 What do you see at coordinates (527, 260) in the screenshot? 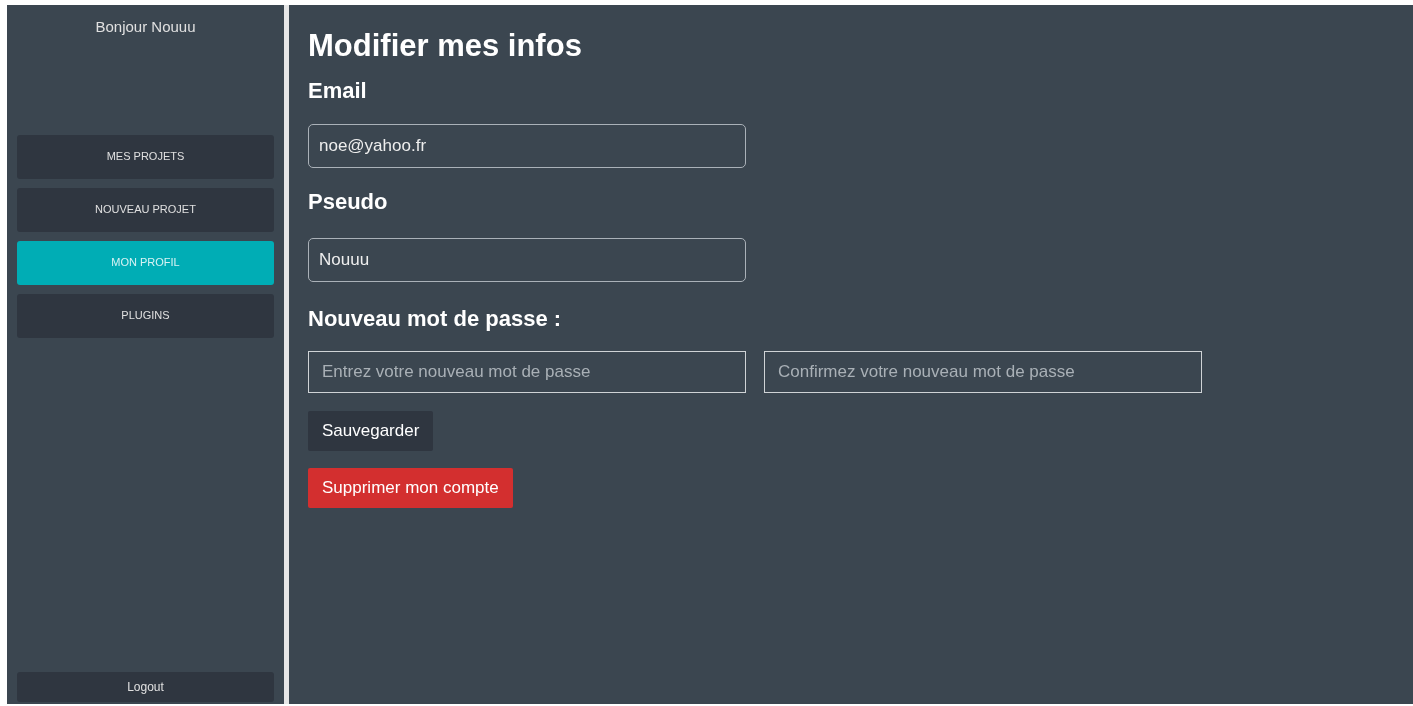
I see `pseudo-field: Nouuu` at bounding box center [527, 260].